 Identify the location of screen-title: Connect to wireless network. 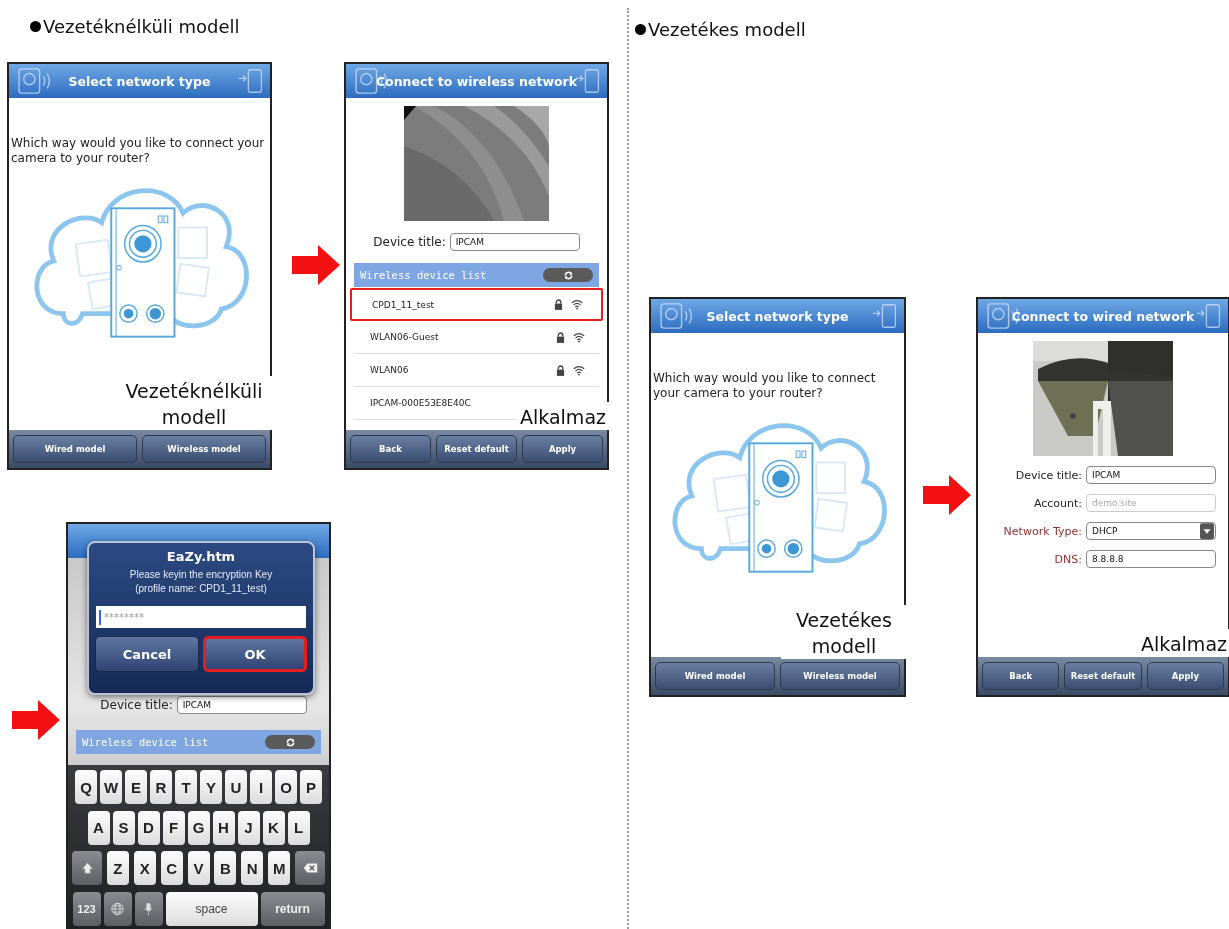
(476, 81).